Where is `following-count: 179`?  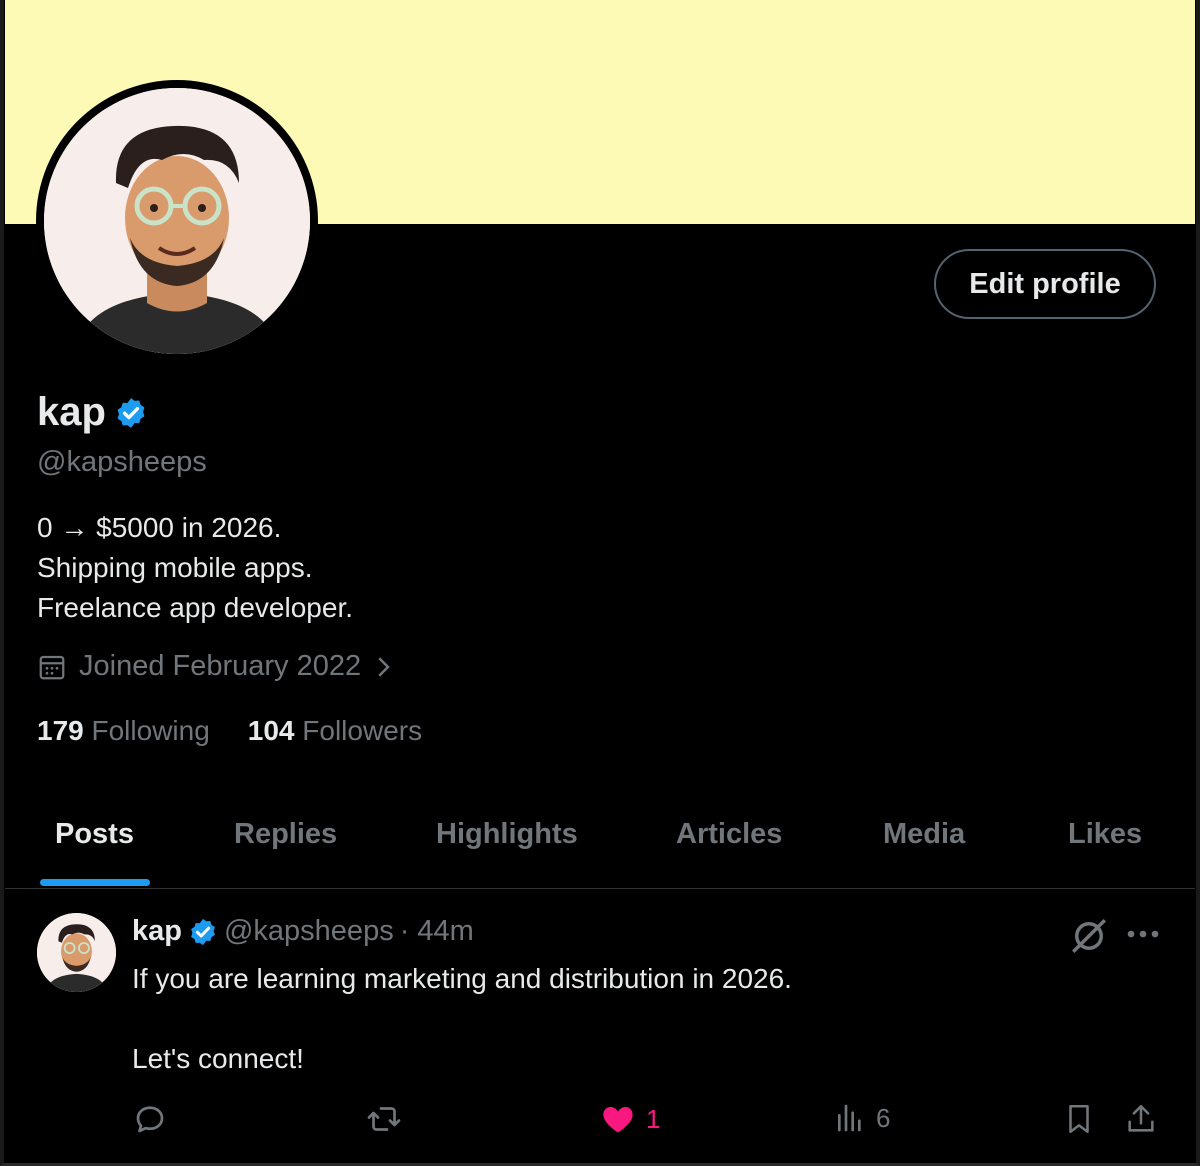
following-count: 179 is located at coordinates (60, 730).